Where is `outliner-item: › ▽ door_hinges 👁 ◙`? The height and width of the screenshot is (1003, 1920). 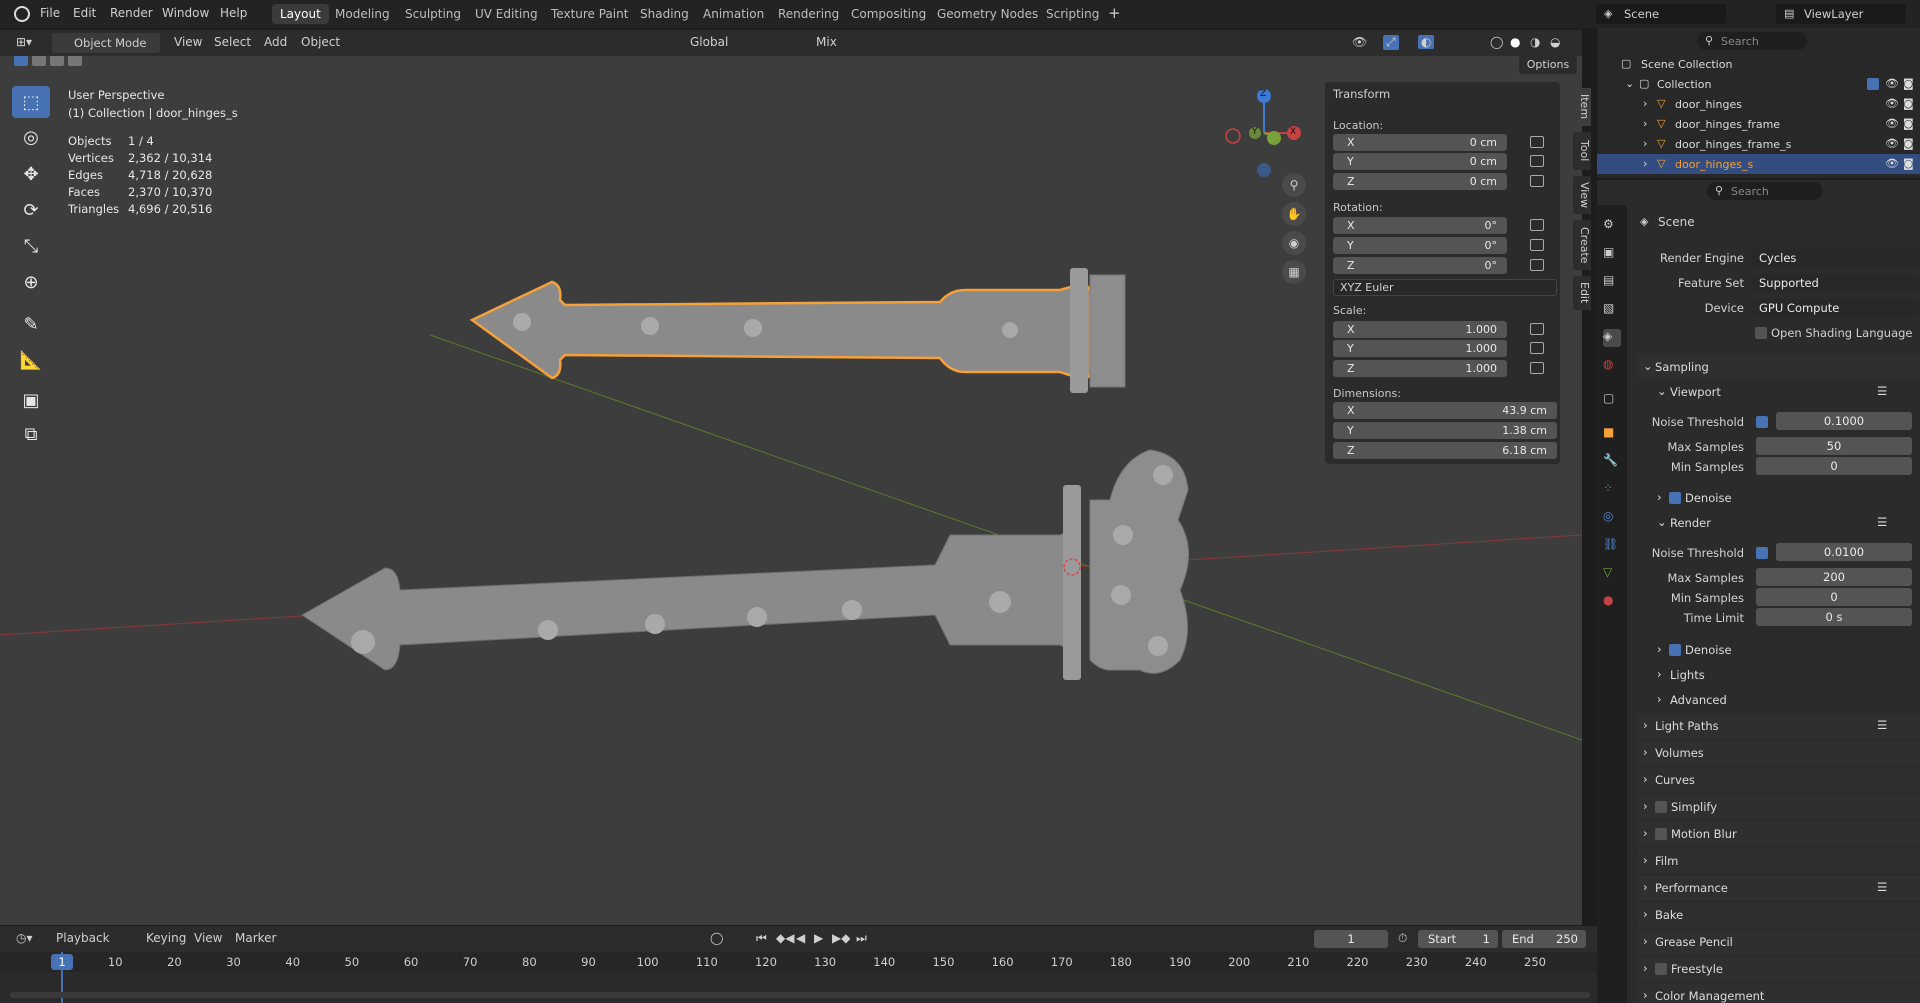
outliner-item: › ▽ door_hinges 👁 ◙ is located at coordinates (1758, 104).